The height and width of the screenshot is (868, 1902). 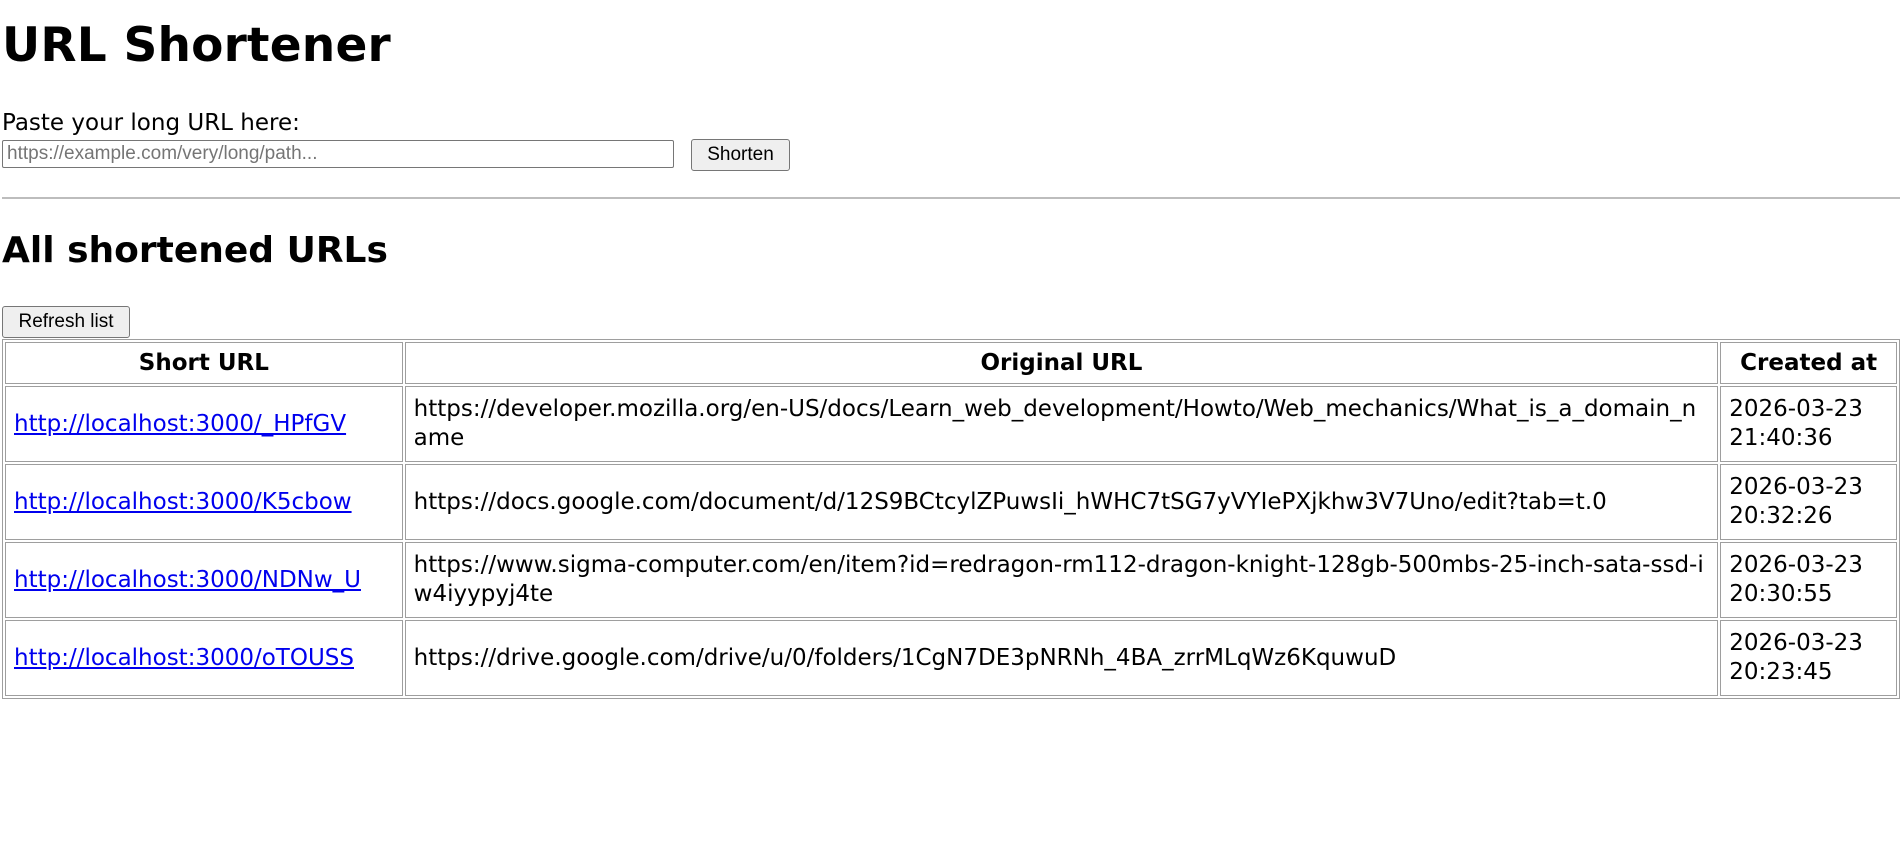 I want to click on created-at-cell: 2026-03-23 21:40:36, so click(x=1808, y=424).